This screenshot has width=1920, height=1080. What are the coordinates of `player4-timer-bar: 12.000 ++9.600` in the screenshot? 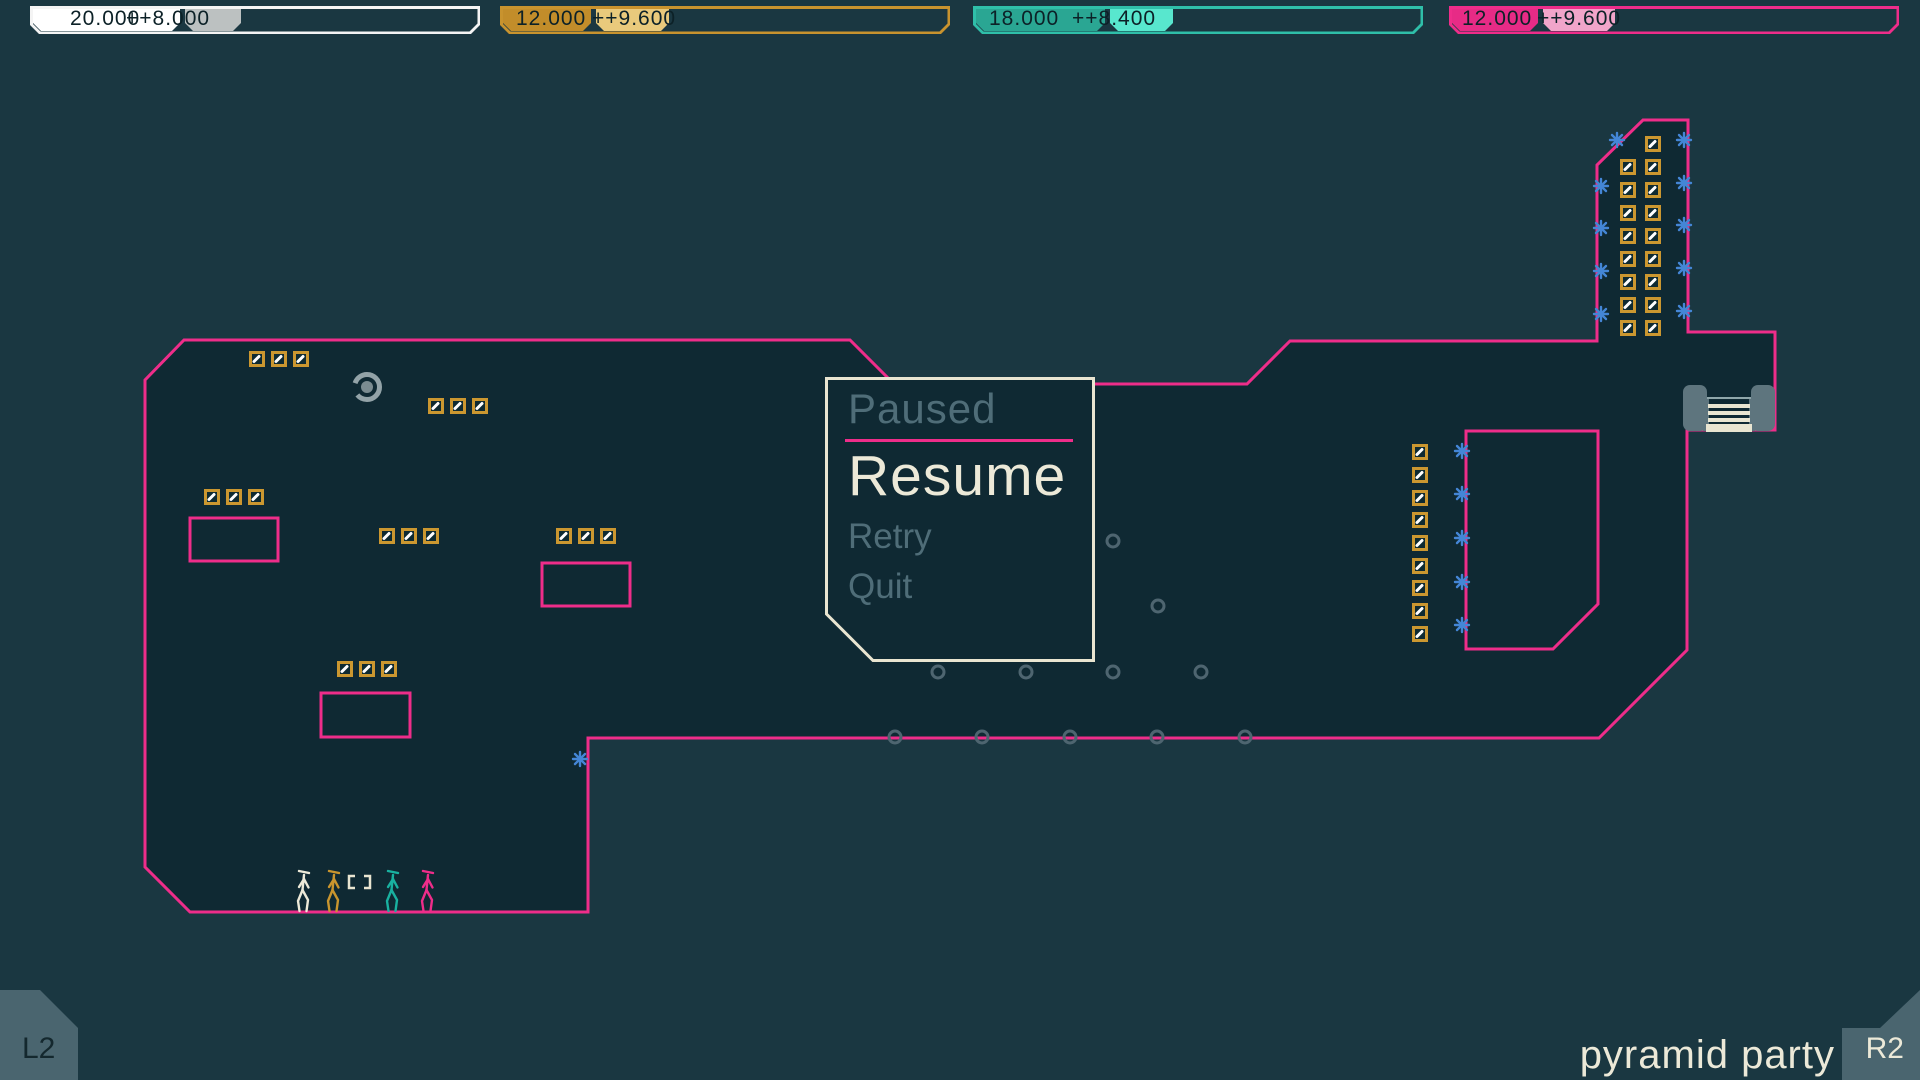 It's located at (1674, 20).